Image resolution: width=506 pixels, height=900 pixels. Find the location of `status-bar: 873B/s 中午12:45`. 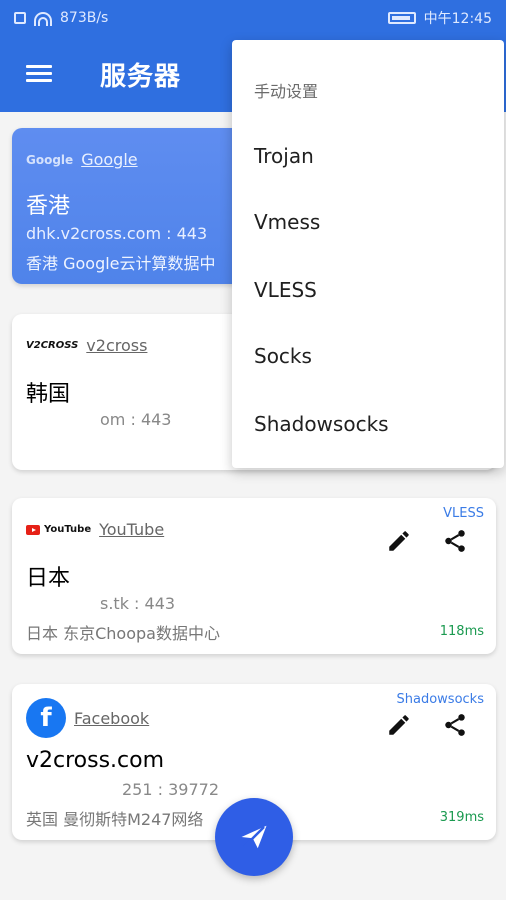

status-bar: 873B/s 中午12:45 is located at coordinates (253, 18).